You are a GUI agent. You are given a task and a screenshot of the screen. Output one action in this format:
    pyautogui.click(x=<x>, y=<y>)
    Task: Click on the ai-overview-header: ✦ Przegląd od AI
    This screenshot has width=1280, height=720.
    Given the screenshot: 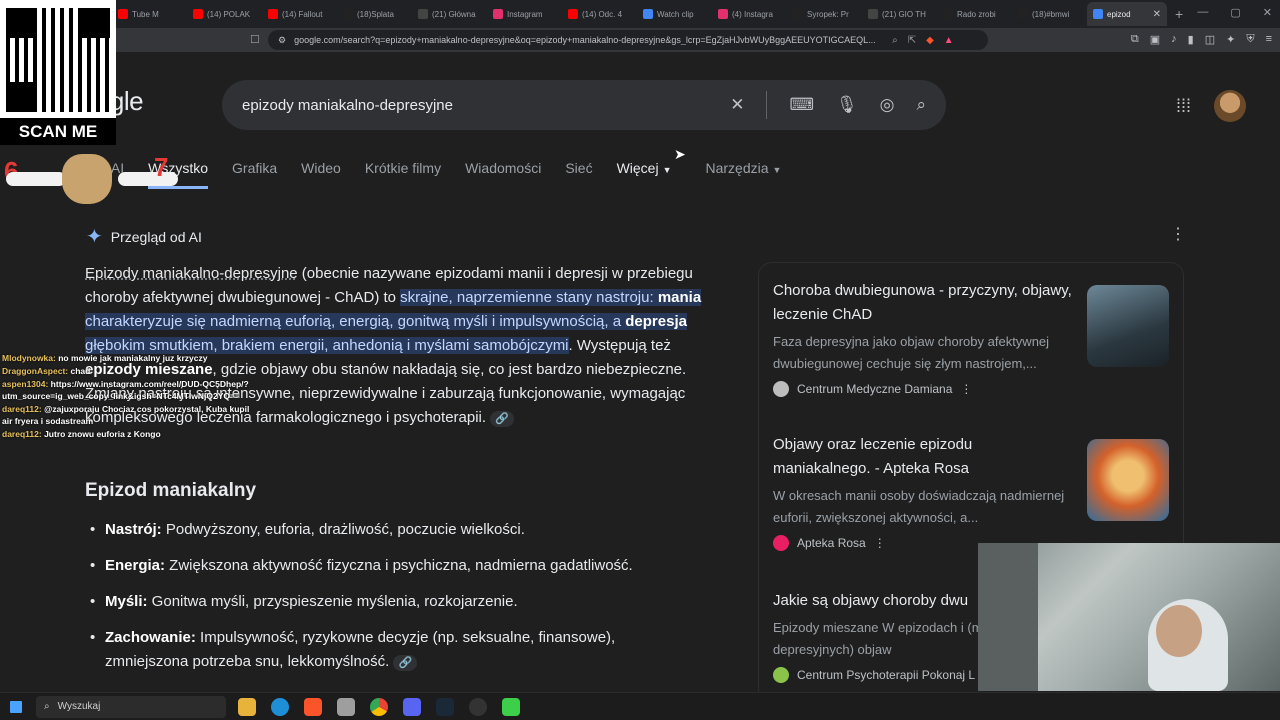 What is the action you would take?
    pyautogui.click(x=144, y=236)
    